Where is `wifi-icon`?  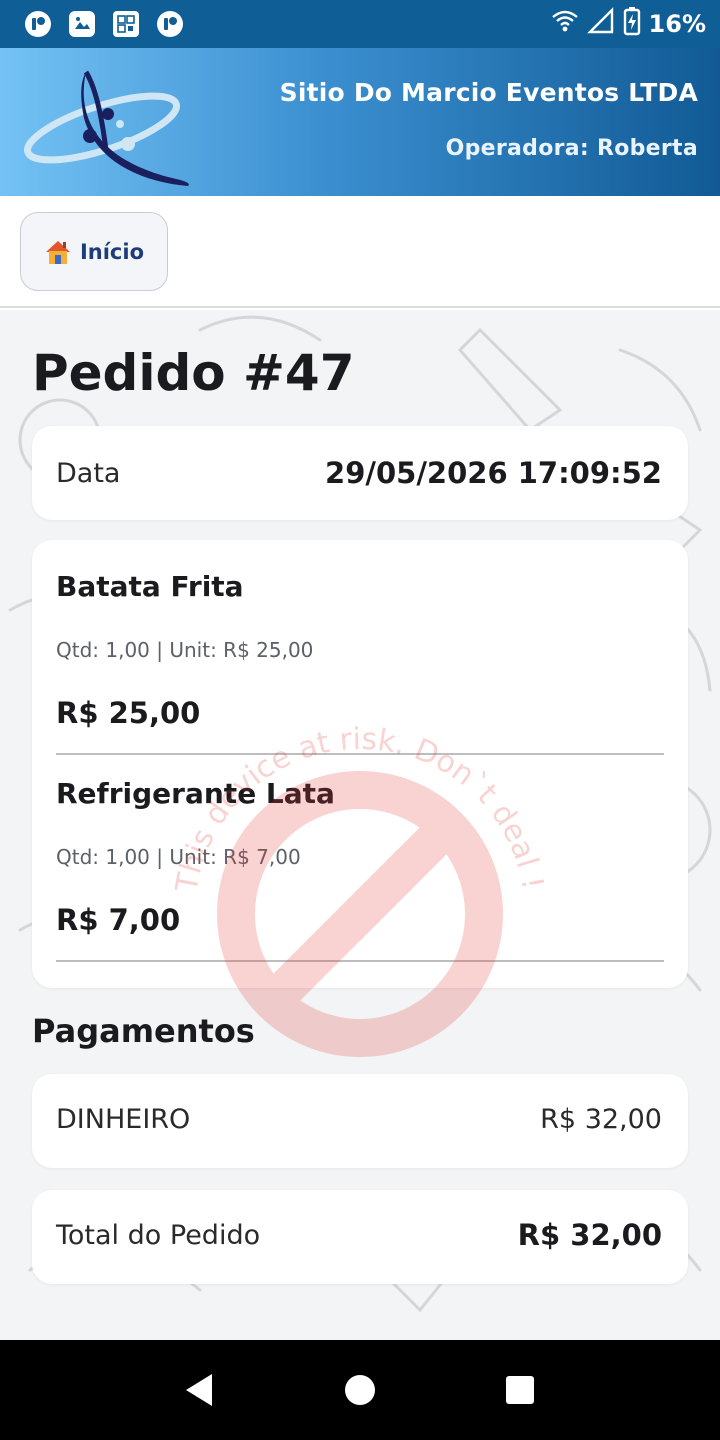
wifi-icon is located at coordinates (565, 24).